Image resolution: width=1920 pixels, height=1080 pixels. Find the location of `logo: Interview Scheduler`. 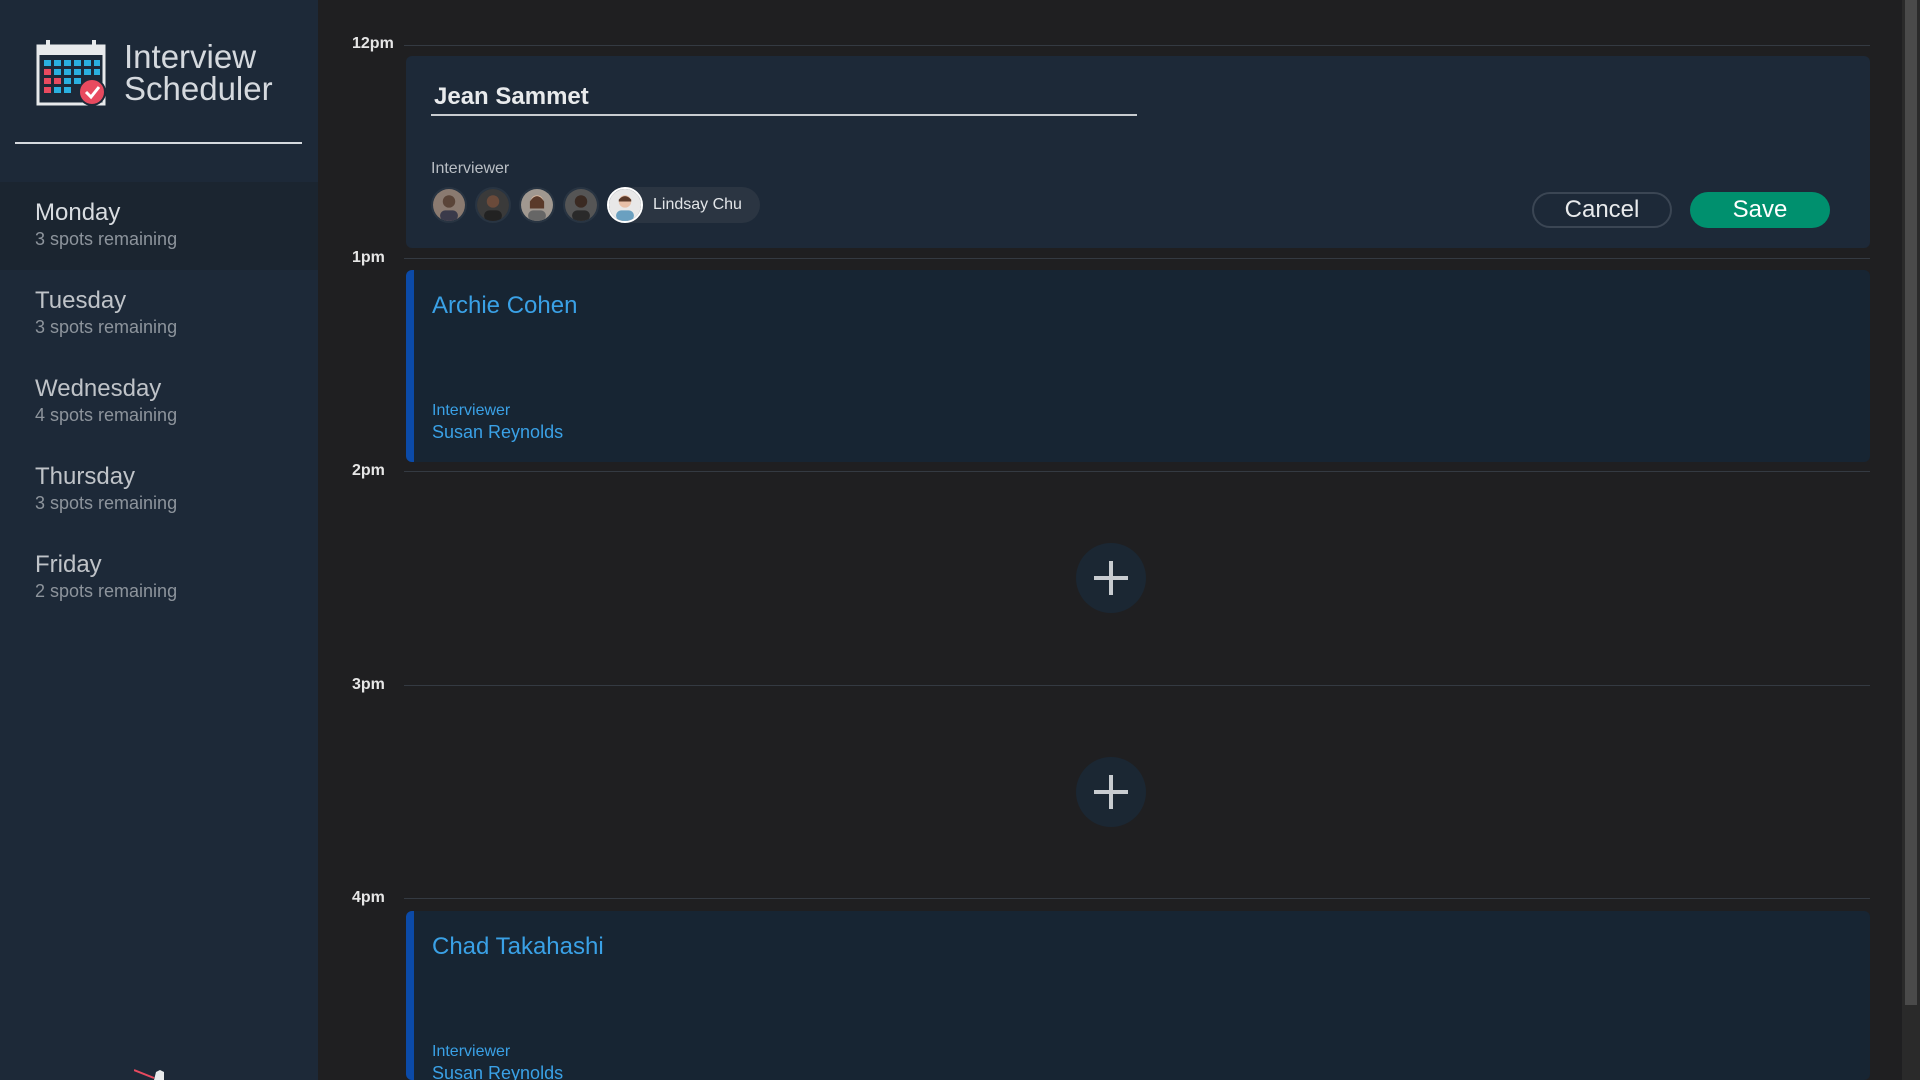

logo: Interview Scheduler is located at coordinates (154, 73).